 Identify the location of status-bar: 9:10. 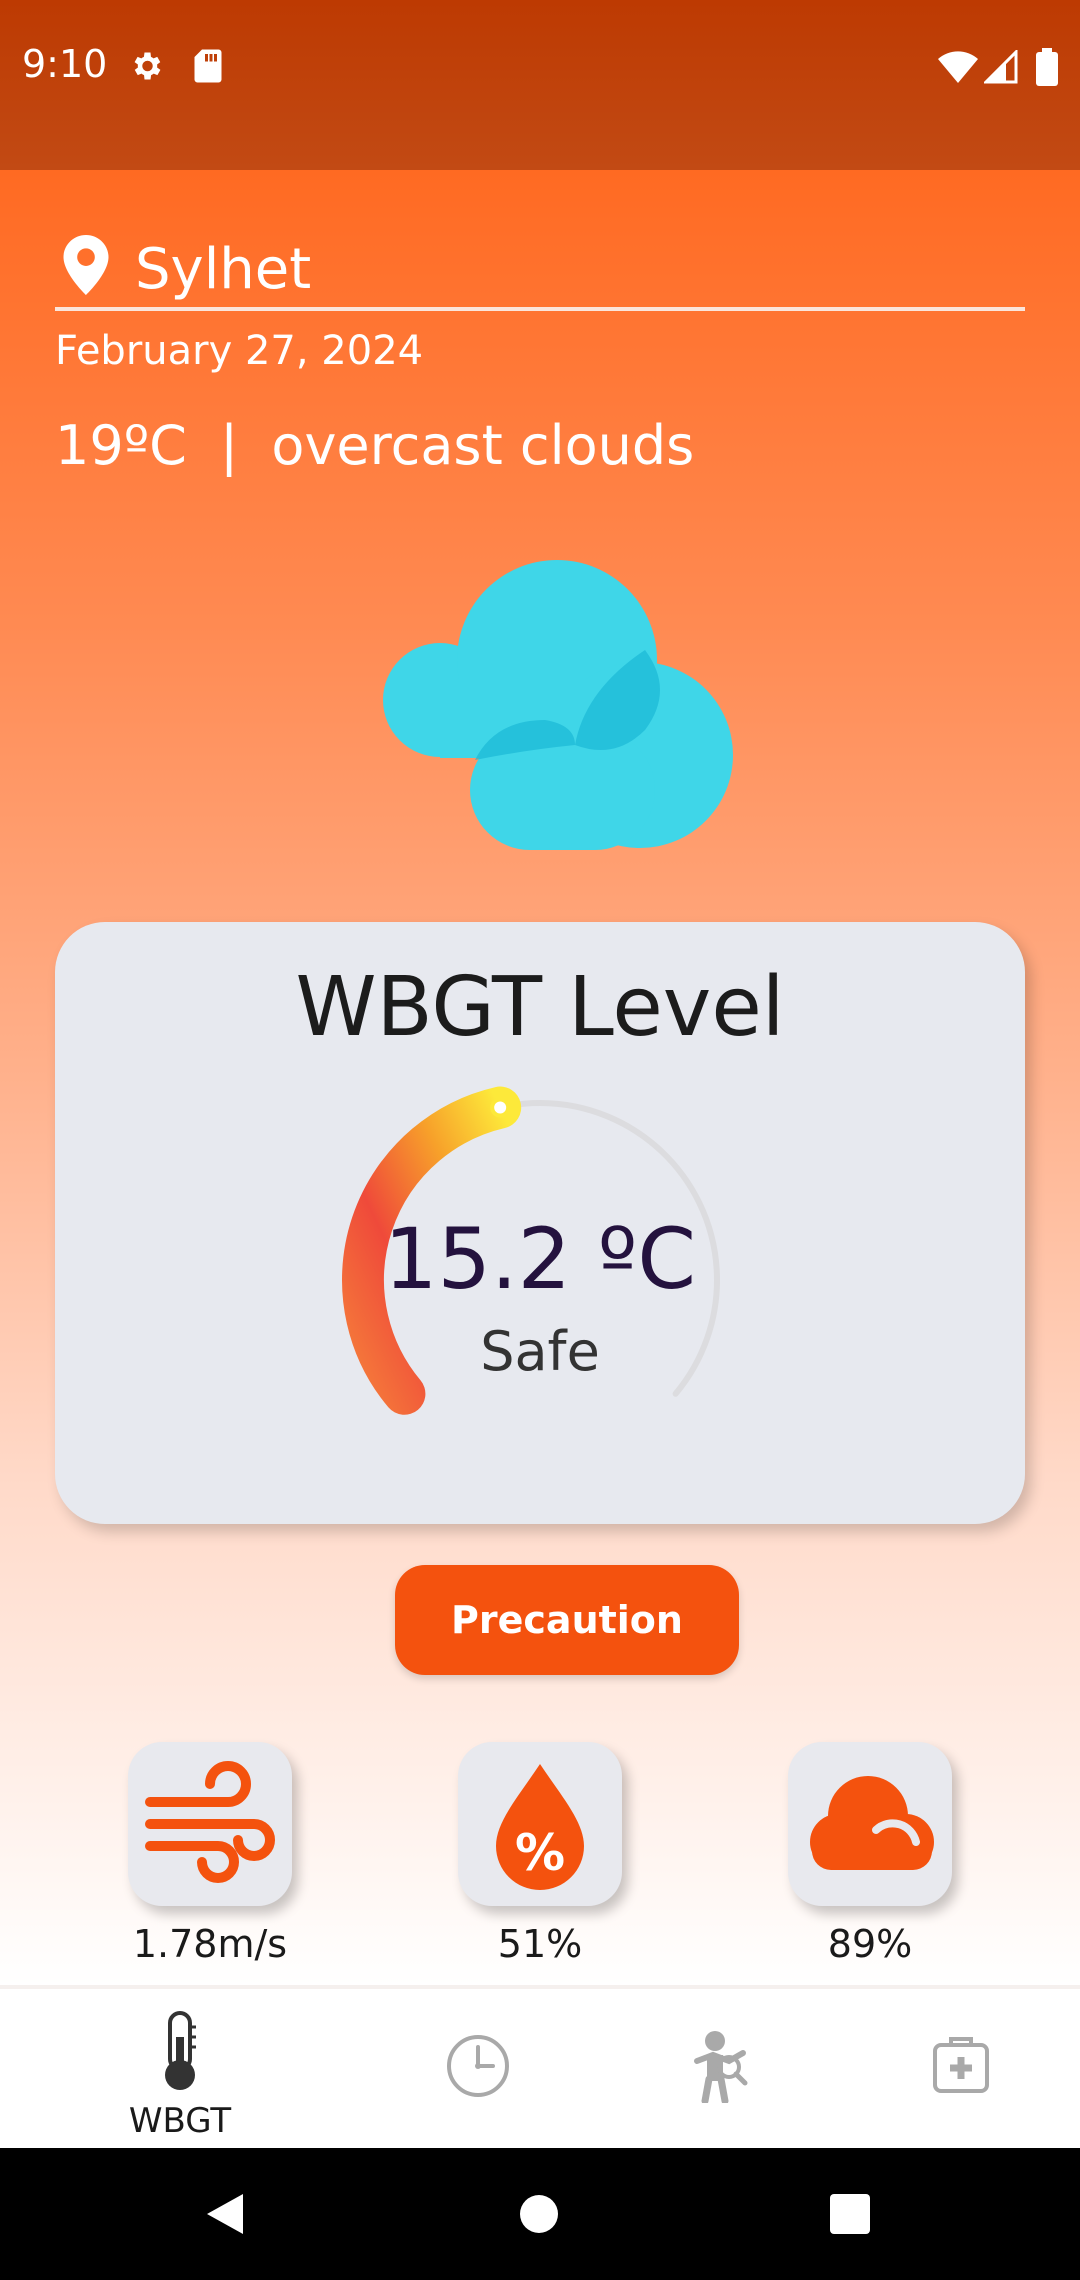
(540, 85).